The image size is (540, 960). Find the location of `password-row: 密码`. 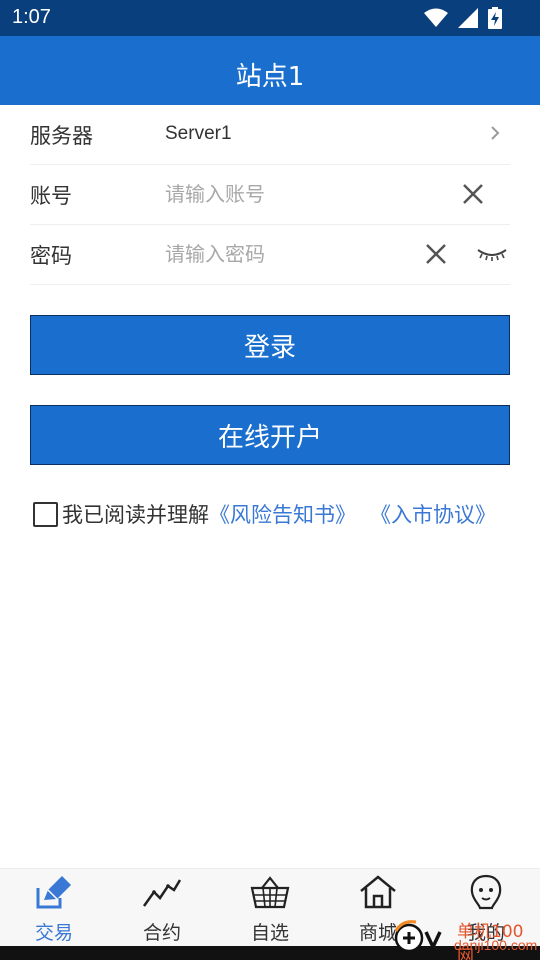

password-row: 密码 is located at coordinates (270, 255).